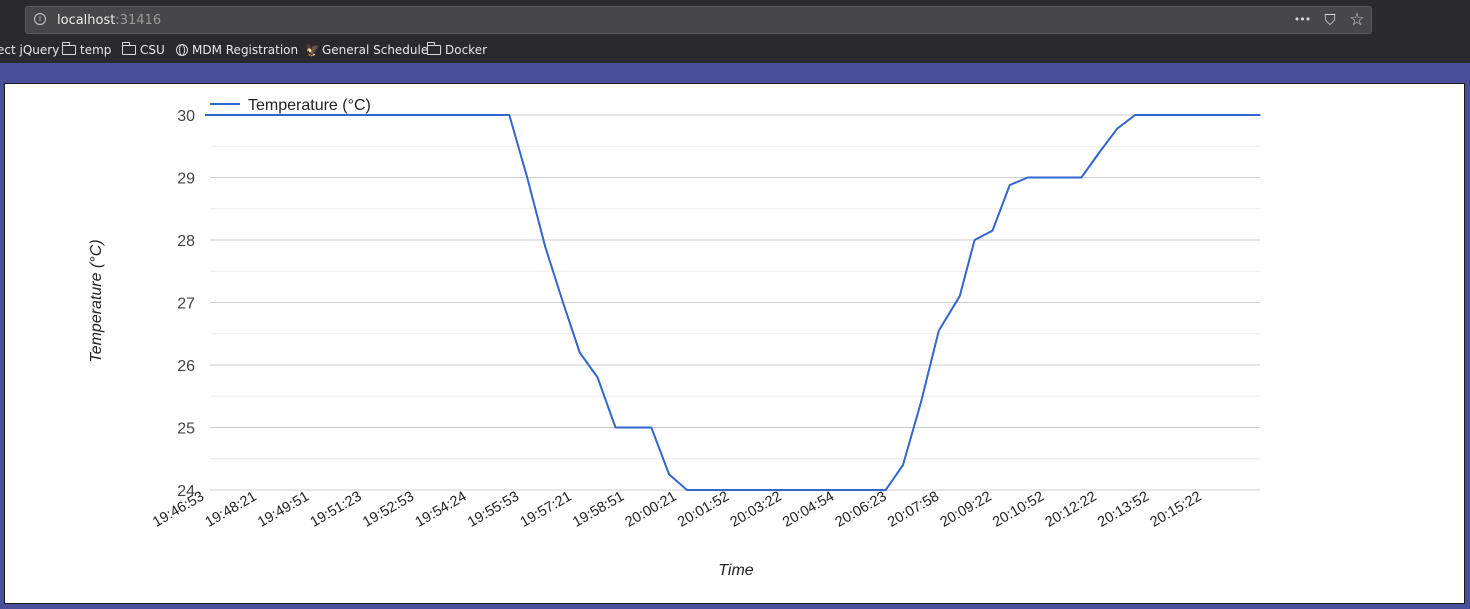 The height and width of the screenshot is (609, 1470). What do you see at coordinates (698, 20) in the screenshot?
I see `url-bar: i localhost:31416 ••• ⛉ ☆` at bounding box center [698, 20].